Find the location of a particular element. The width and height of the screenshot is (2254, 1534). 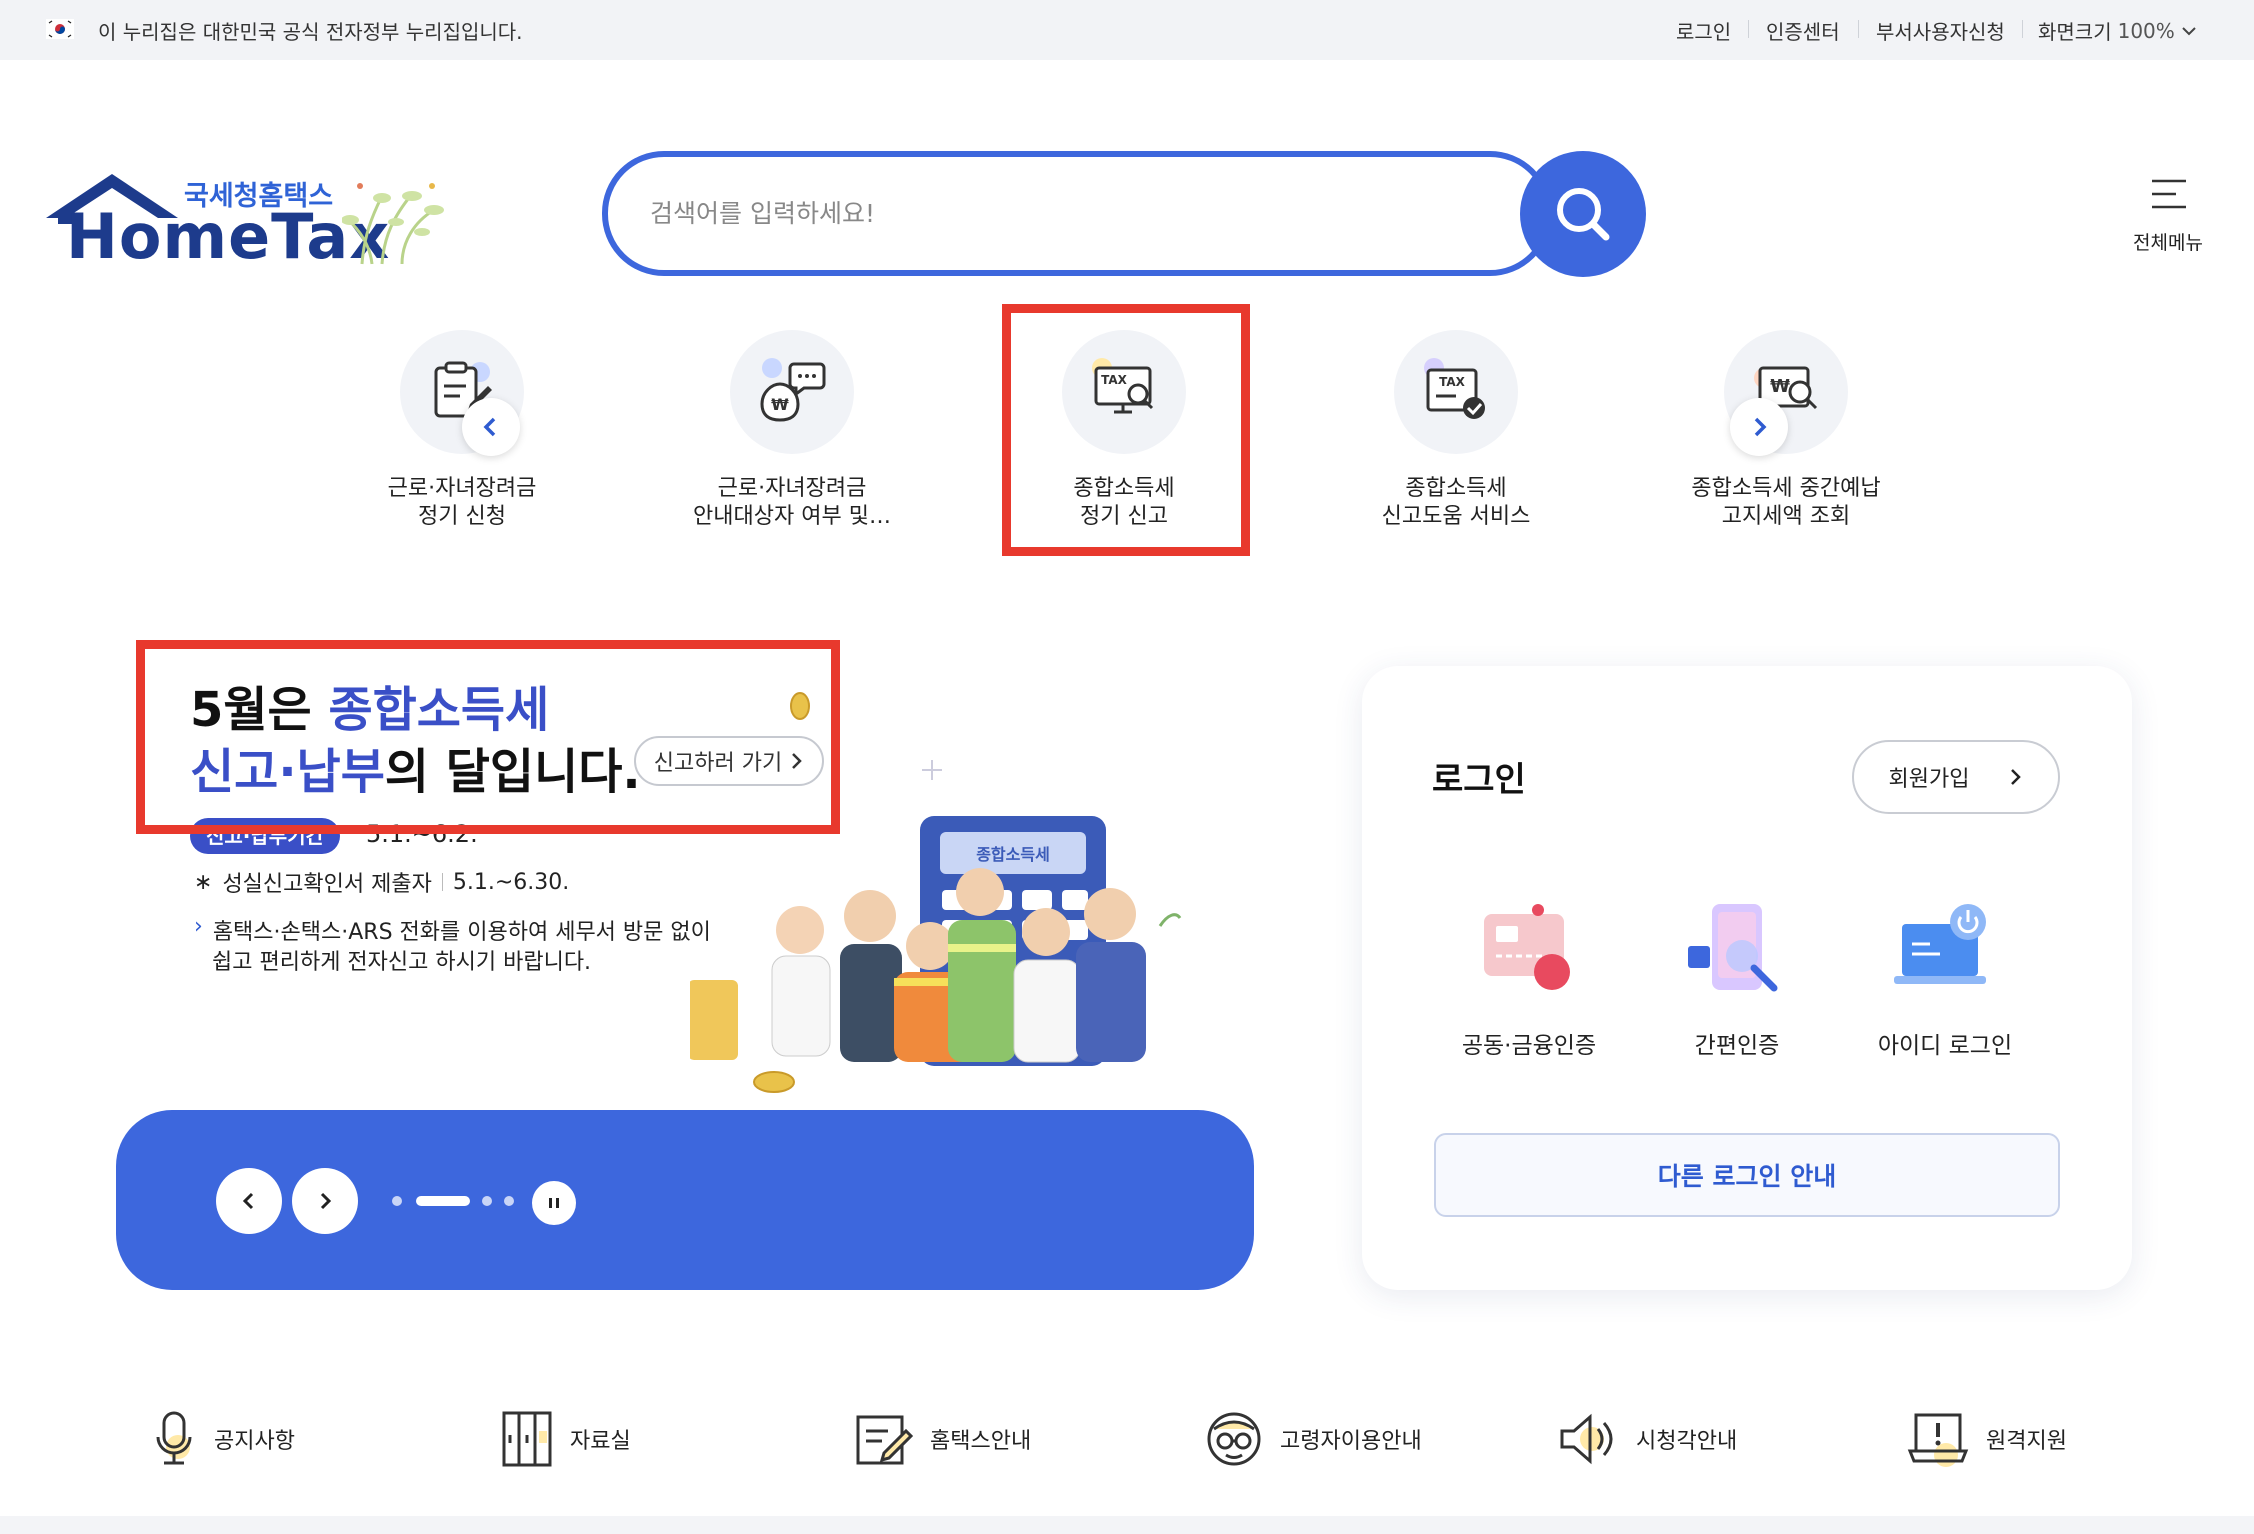

all-menu-button: 전체메뉴 is located at coordinates (2168, 216).